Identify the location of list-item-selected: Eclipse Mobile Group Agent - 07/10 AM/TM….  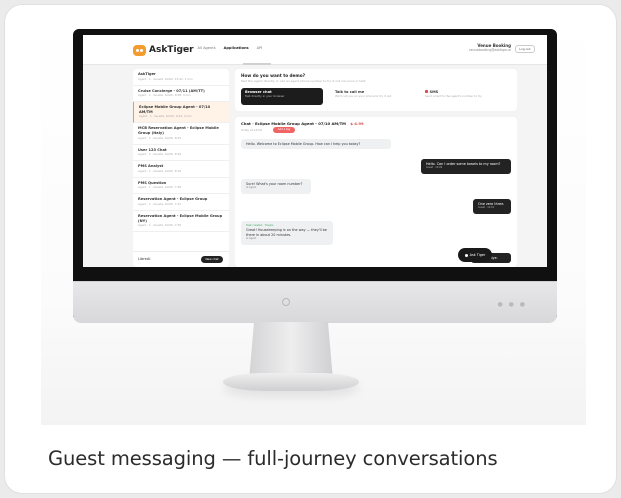
(181, 113).